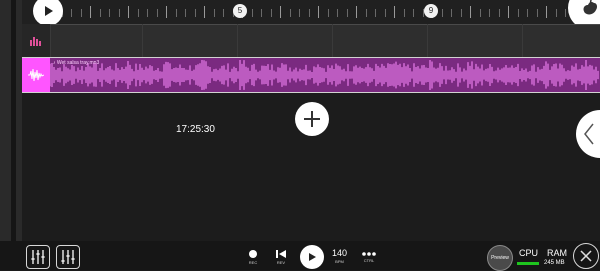 Image resolution: width=600 pixels, height=271 pixels. I want to click on track-1-top-line, so click(325, 24).